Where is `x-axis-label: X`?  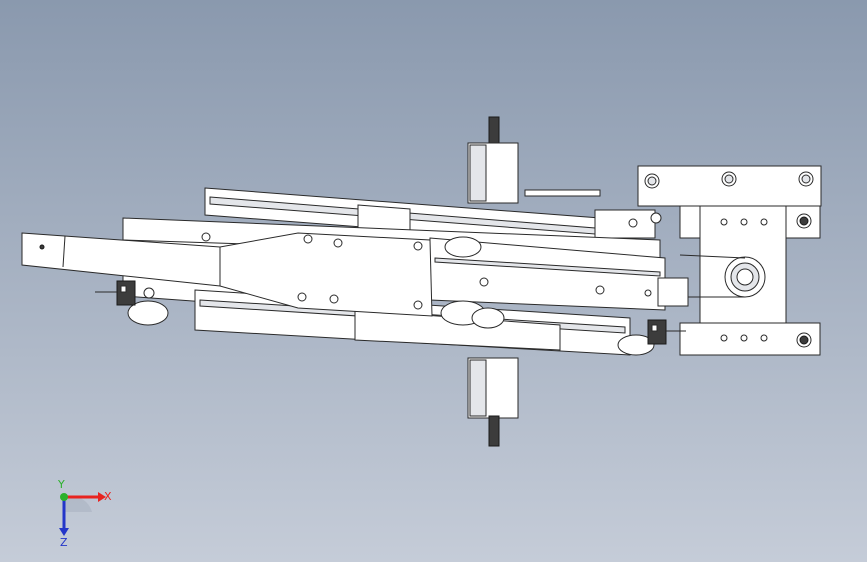
x-axis-label: X is located at coordinates (108, 496).